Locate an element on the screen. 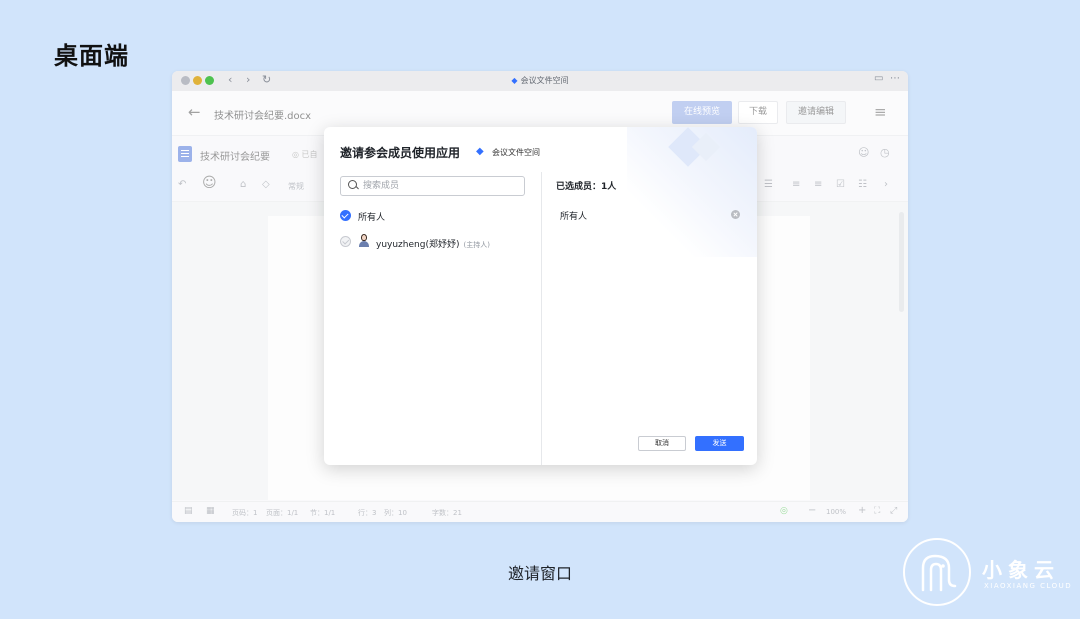 This screenshot has width=1080, height=619. member-name-host: yuyuzheng(郑妤妤) (主持人) is located at coordinates (433, 243).